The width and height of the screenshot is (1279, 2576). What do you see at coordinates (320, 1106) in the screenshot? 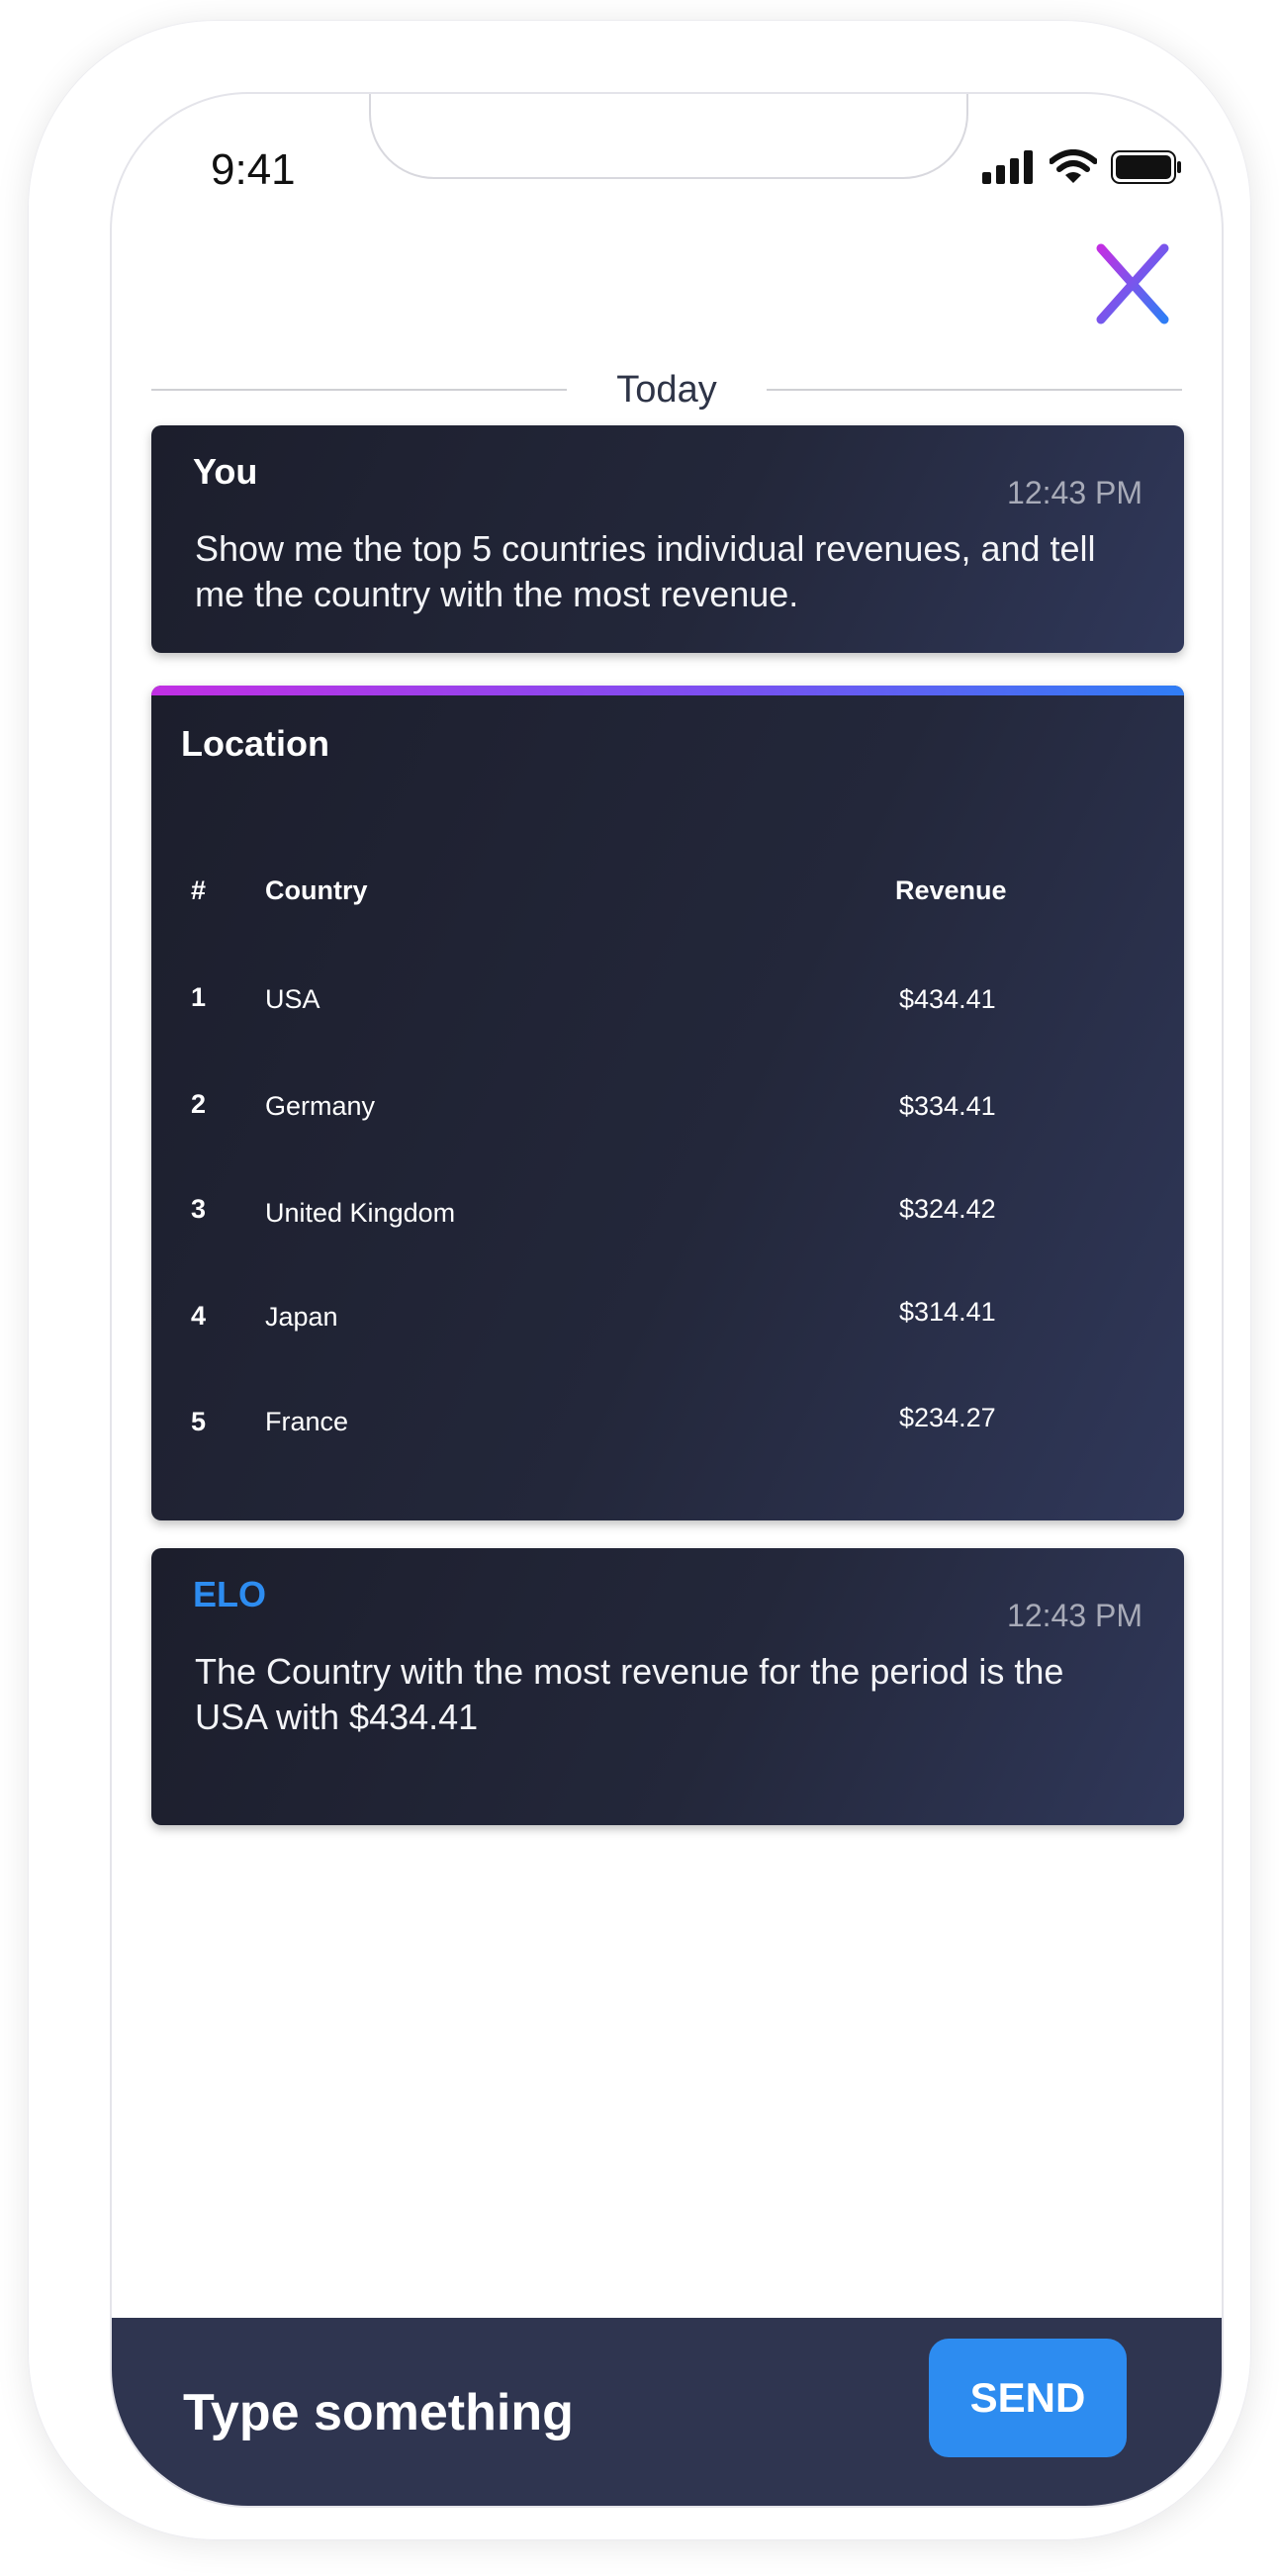
I see `table-cell-country: Germany` at bounding box center [320, 1106].